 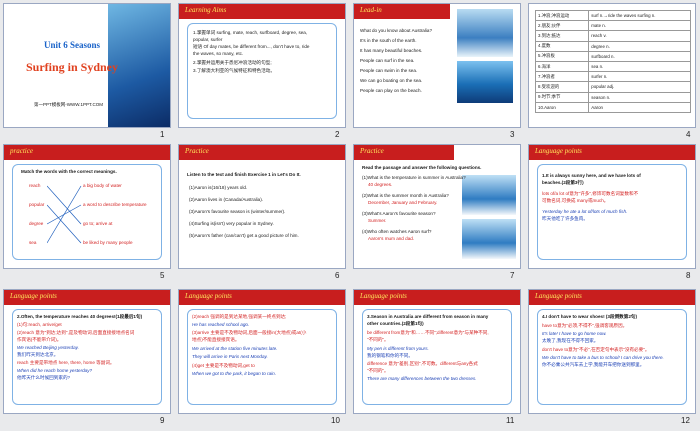 I want to click on slide-1-footer: 第一PPT模板网-WWW.1PPT.COM, so click(x=68, y=104).